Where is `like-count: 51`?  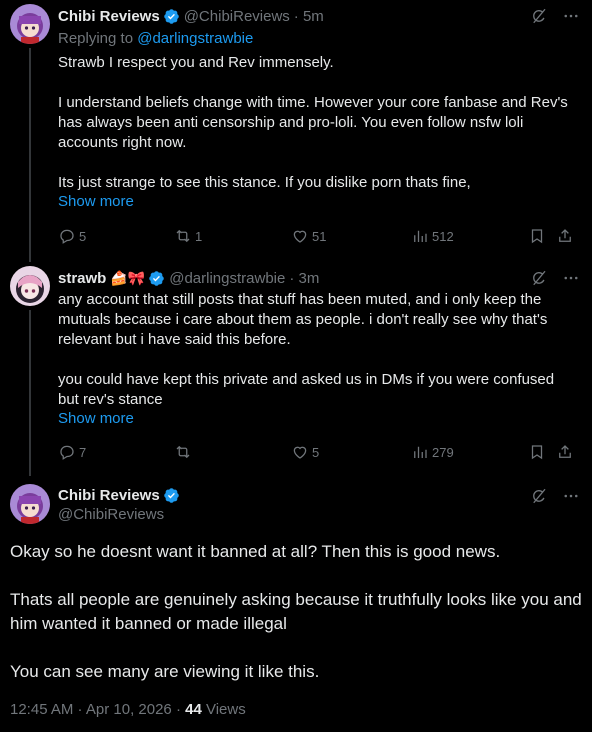 like-count: 51 is located at coordinates (319, 236).